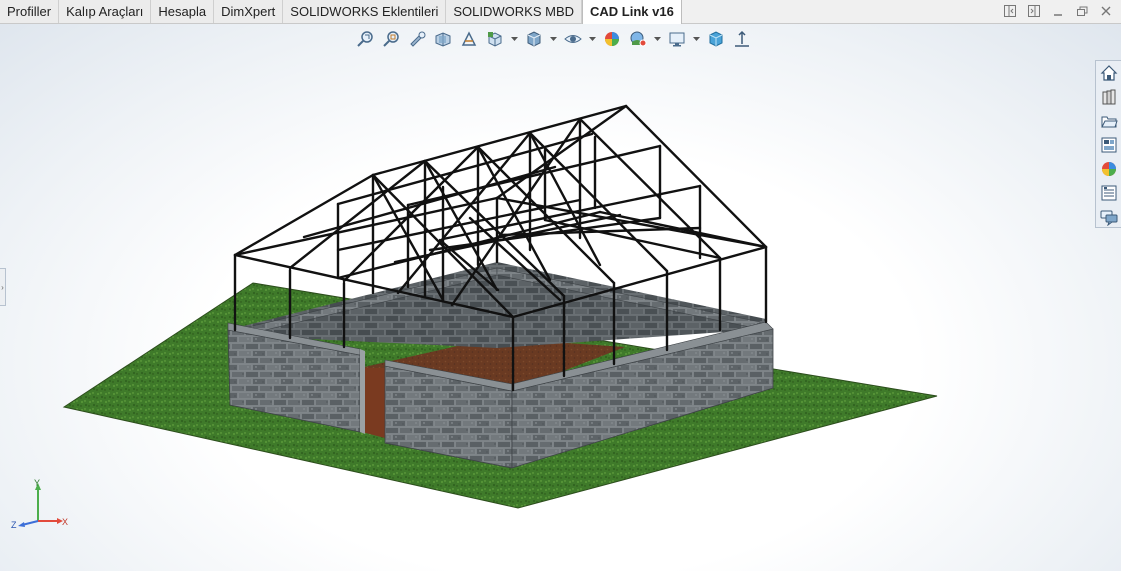 Image resolution: width=1121 pixels, height=571 pixels. Describe the element at coordinates (365, 39) in the screenshot. I see `zoom-to-fit-icon` at that location.